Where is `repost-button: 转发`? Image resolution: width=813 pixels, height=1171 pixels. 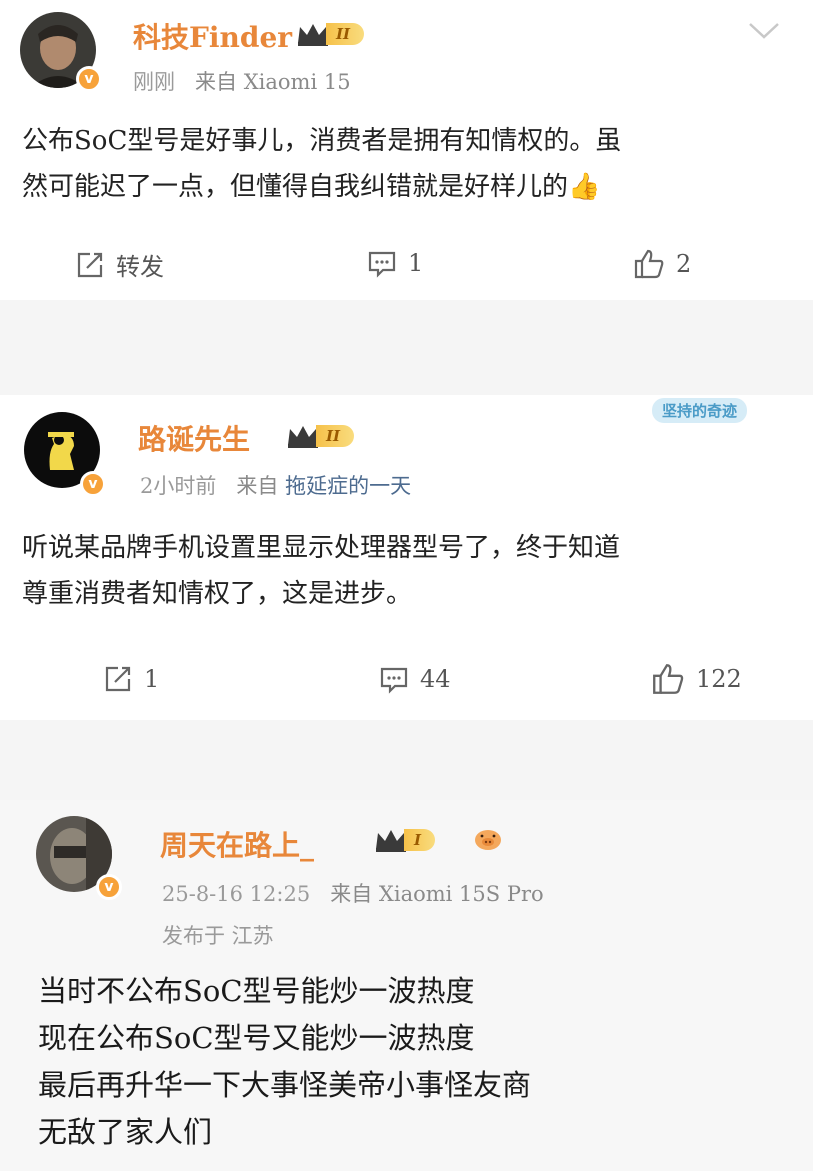
repost-button: 转发 is located at coordinates (119, 264).